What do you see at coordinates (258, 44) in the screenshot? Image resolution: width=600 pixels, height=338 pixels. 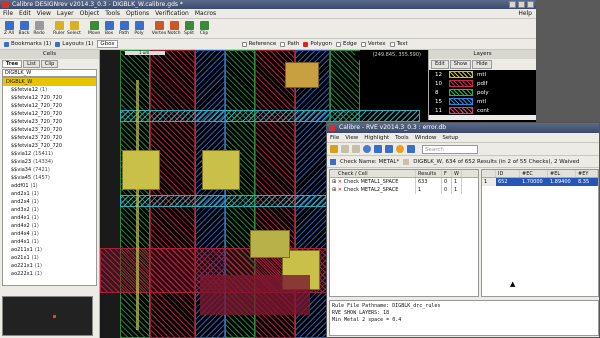 I see `reference-toggle: Reference` at bounding box center [258, 44].